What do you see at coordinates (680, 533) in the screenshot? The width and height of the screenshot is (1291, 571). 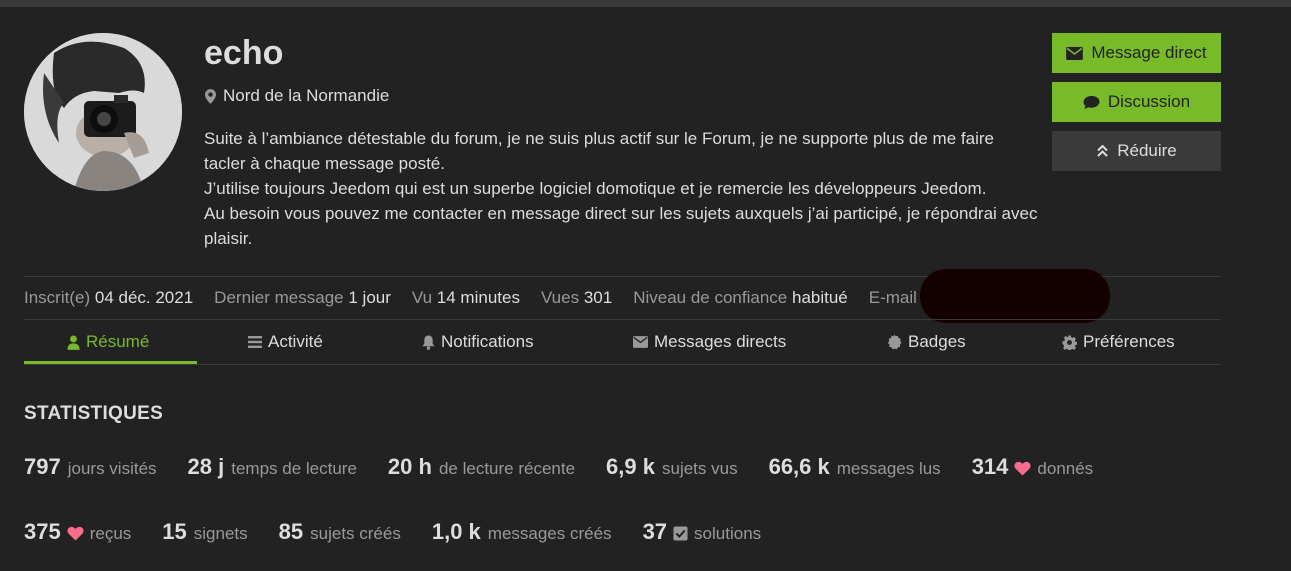 I see `check-square-icon` at bounding box center [680, 533].